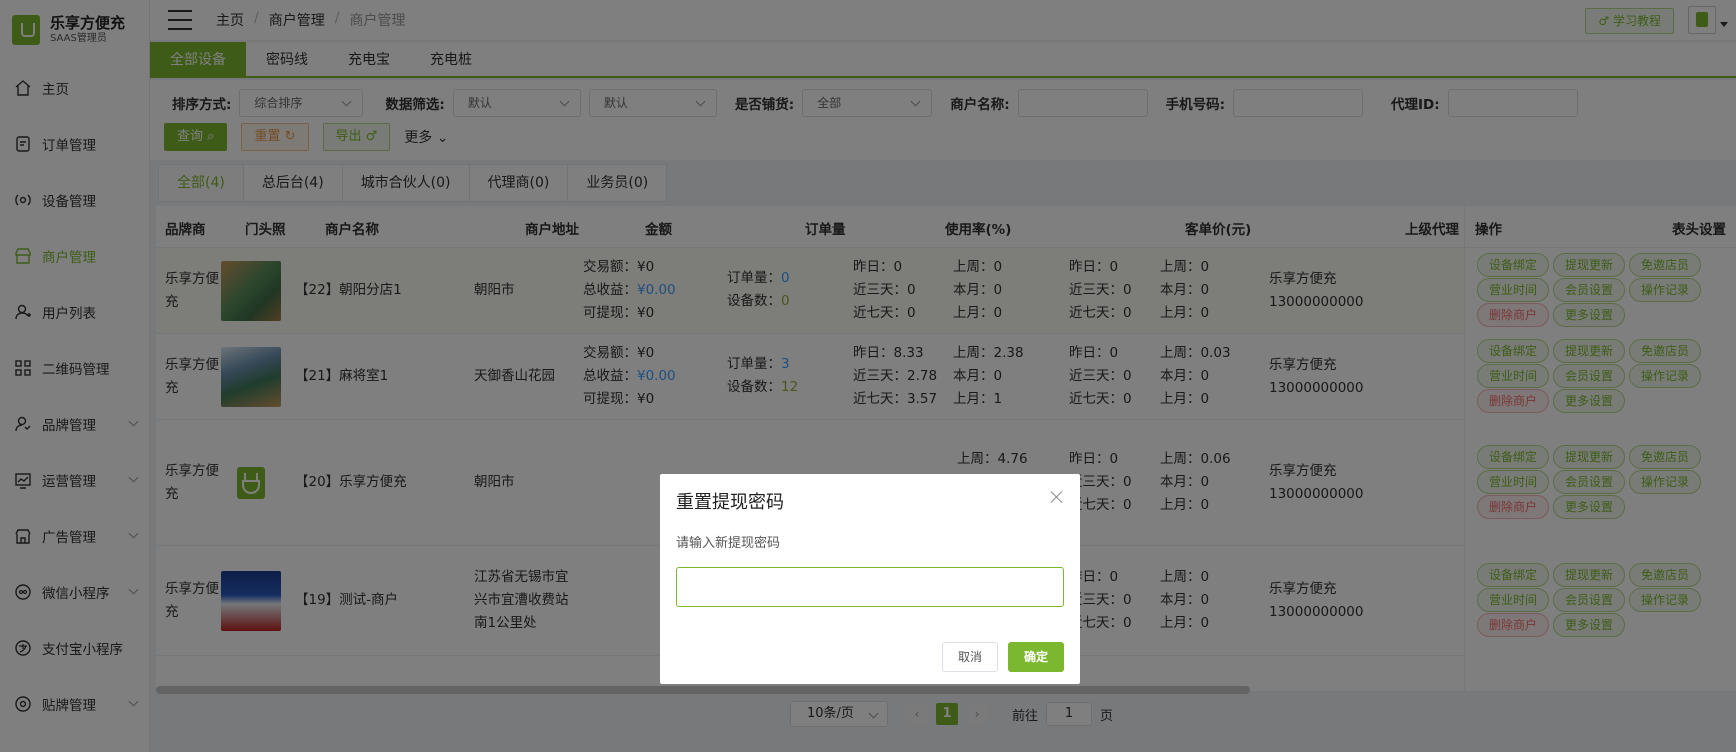 The image size is (1736, 752). What do you see at coordinates (1057, 497) in the screenshot?
I see `close-icon` at bounding box center [1057, 497].